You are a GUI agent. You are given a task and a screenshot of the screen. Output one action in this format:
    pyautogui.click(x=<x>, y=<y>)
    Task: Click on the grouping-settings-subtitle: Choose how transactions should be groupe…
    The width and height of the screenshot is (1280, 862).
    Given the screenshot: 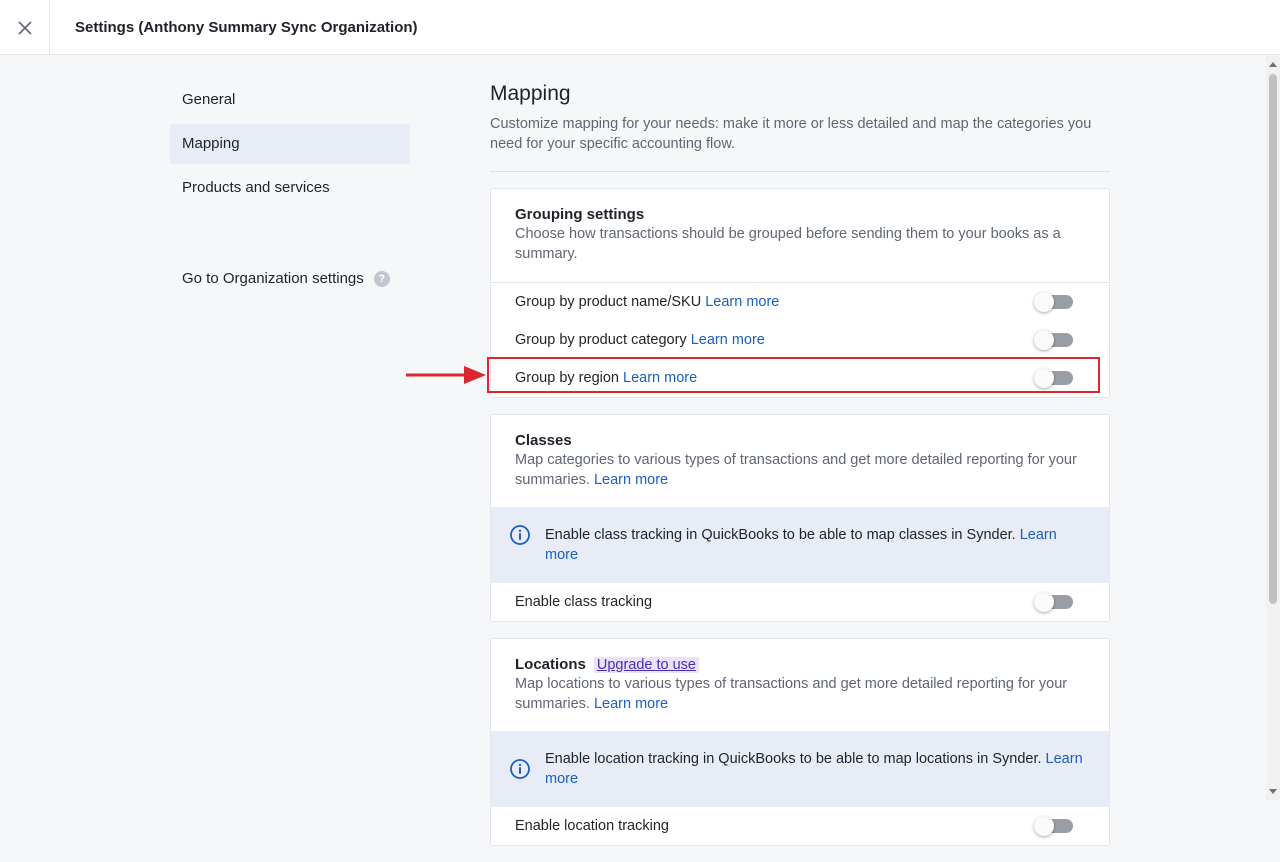 What is the action you would take?
    pyautogui.click(x=788, y=244)
    